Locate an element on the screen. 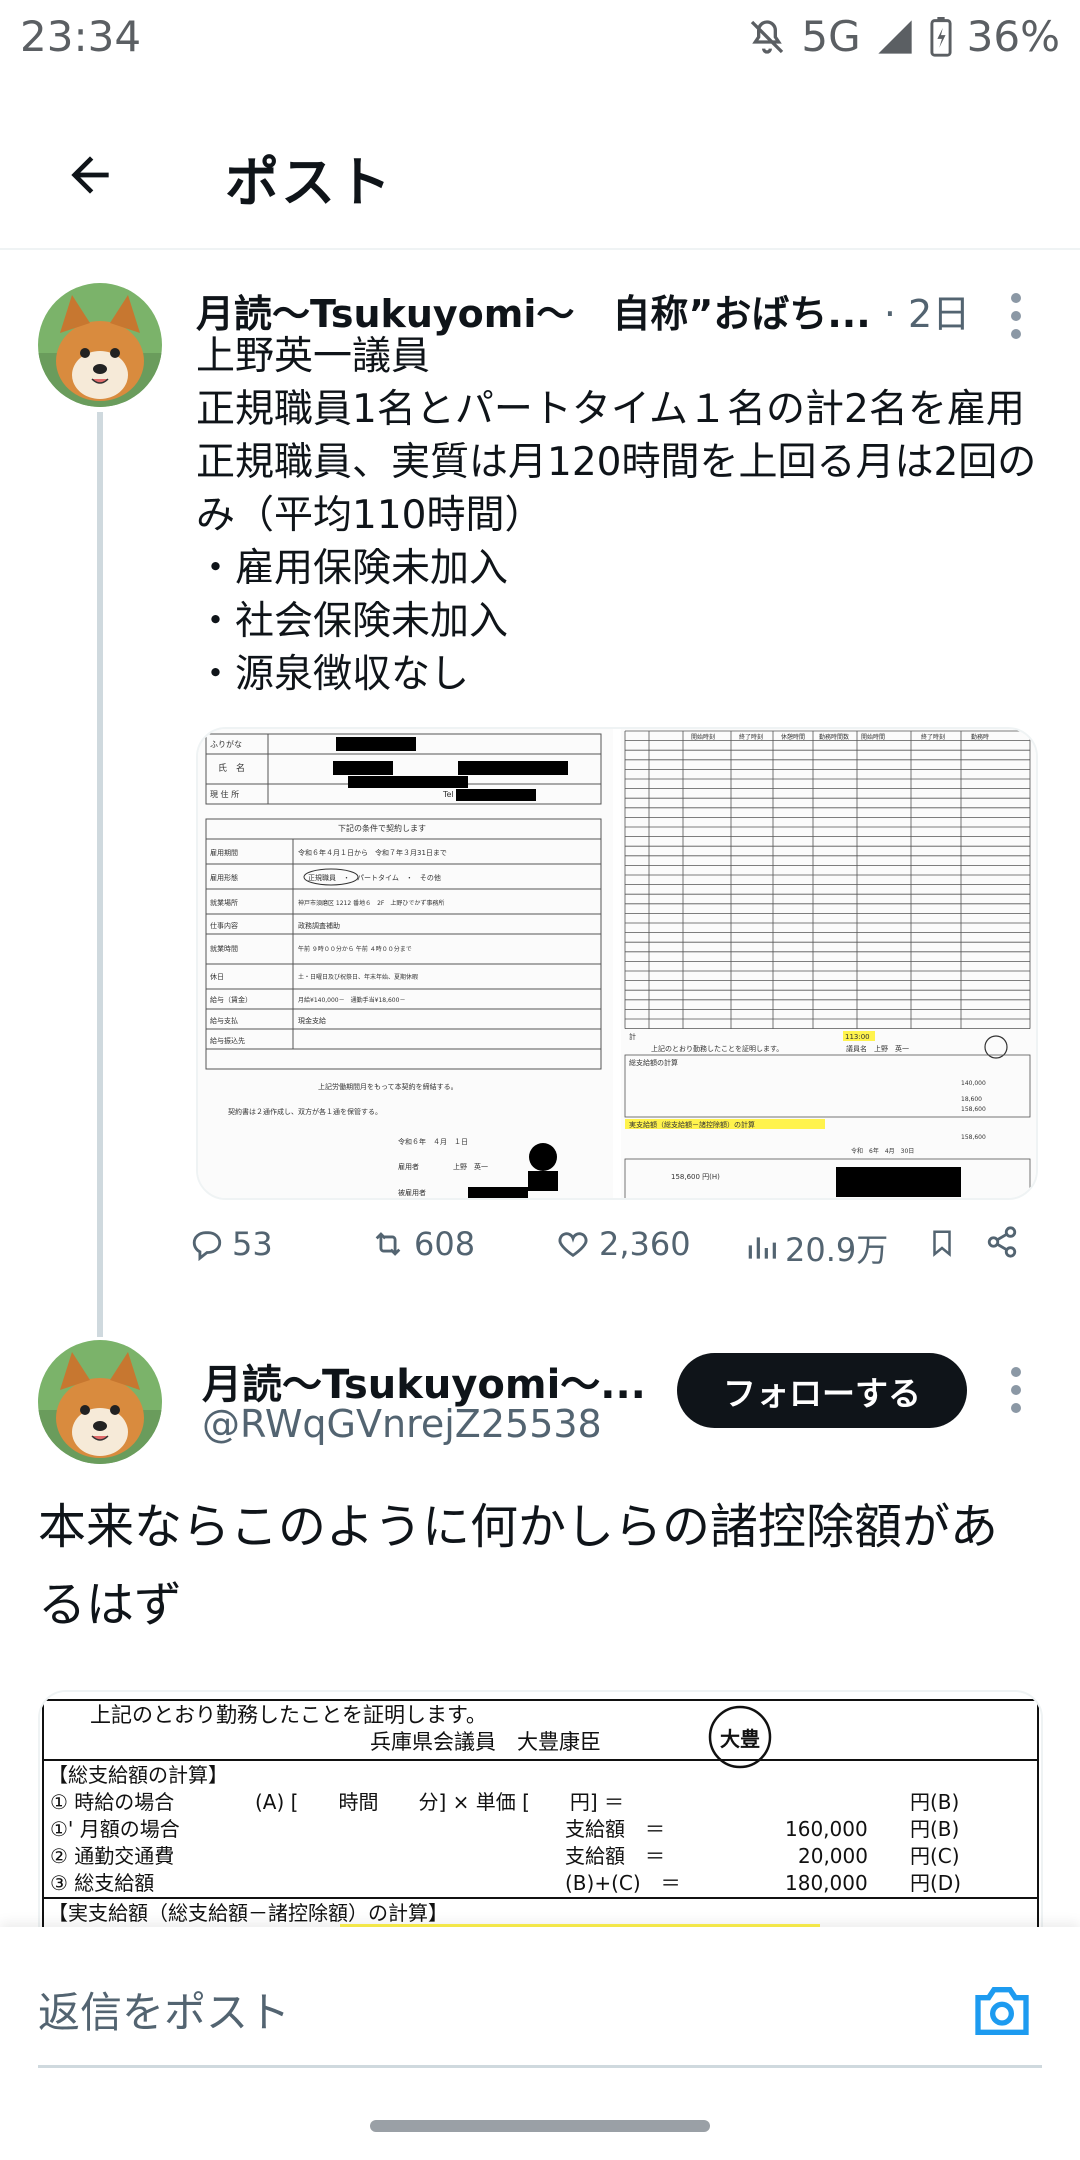  reply-underline is located at coordinates (540, 2066).